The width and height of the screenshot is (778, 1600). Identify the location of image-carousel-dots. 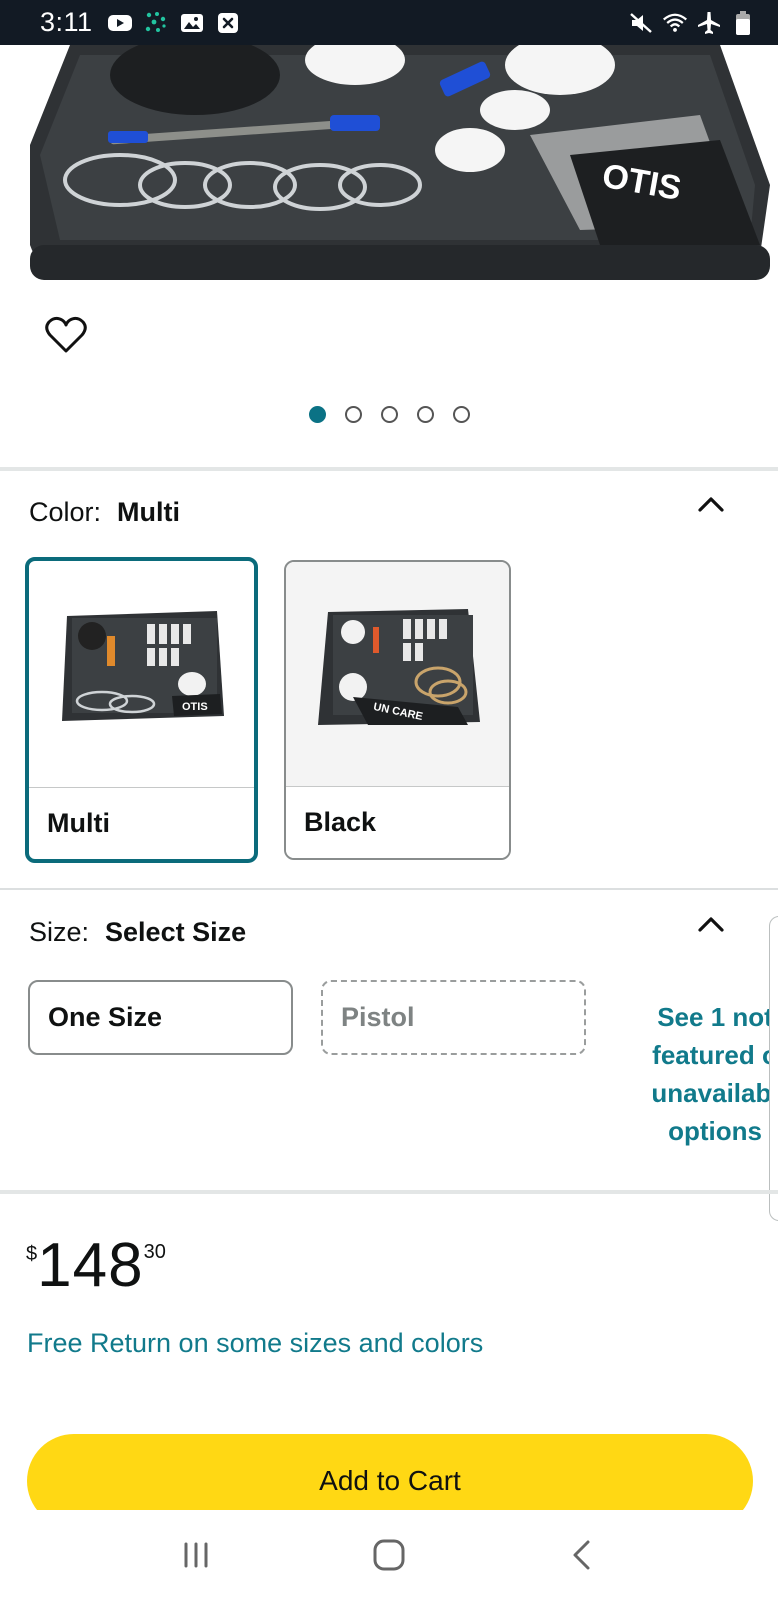
(389, 414).